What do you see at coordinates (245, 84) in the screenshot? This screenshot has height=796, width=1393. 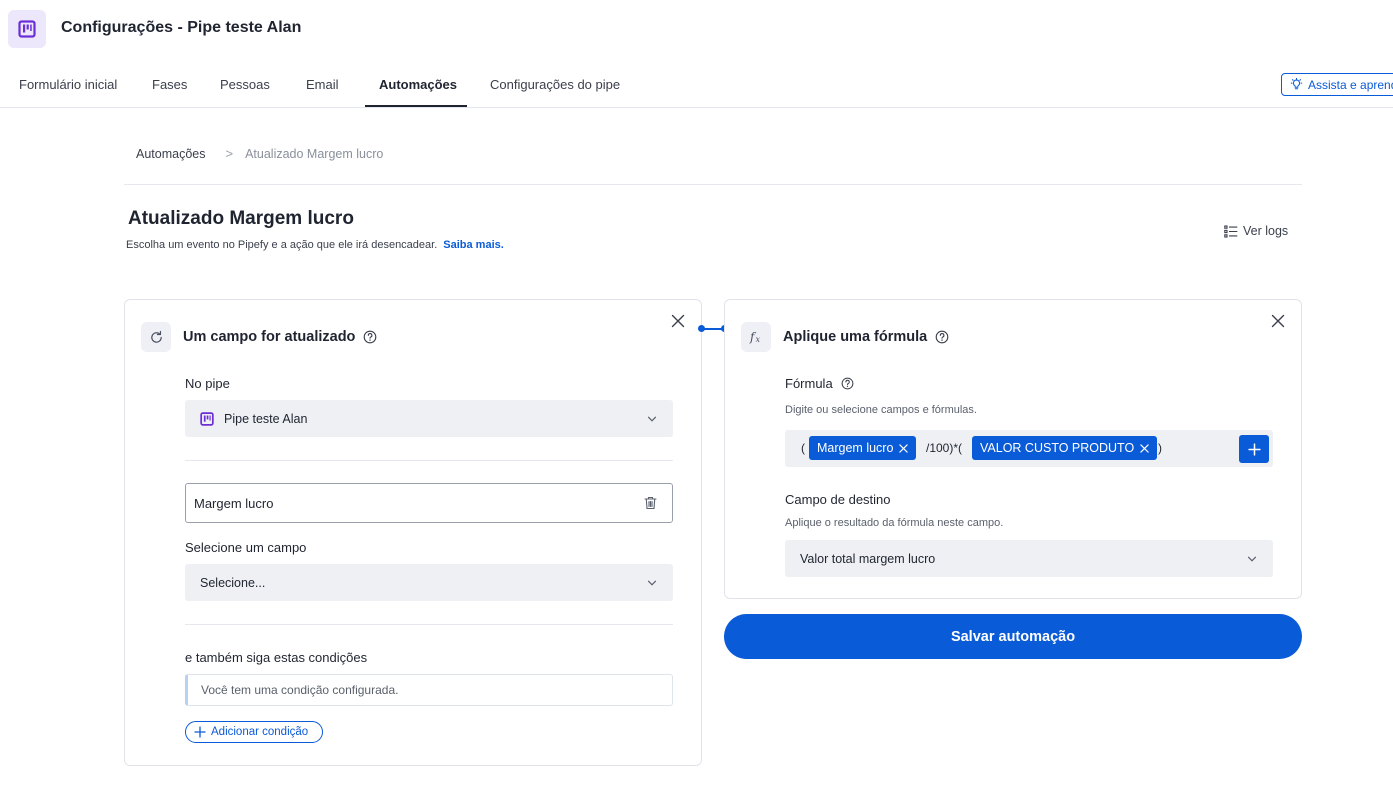 I see `tab-pessoas: Pessoas` at bounding box center [245, 84].